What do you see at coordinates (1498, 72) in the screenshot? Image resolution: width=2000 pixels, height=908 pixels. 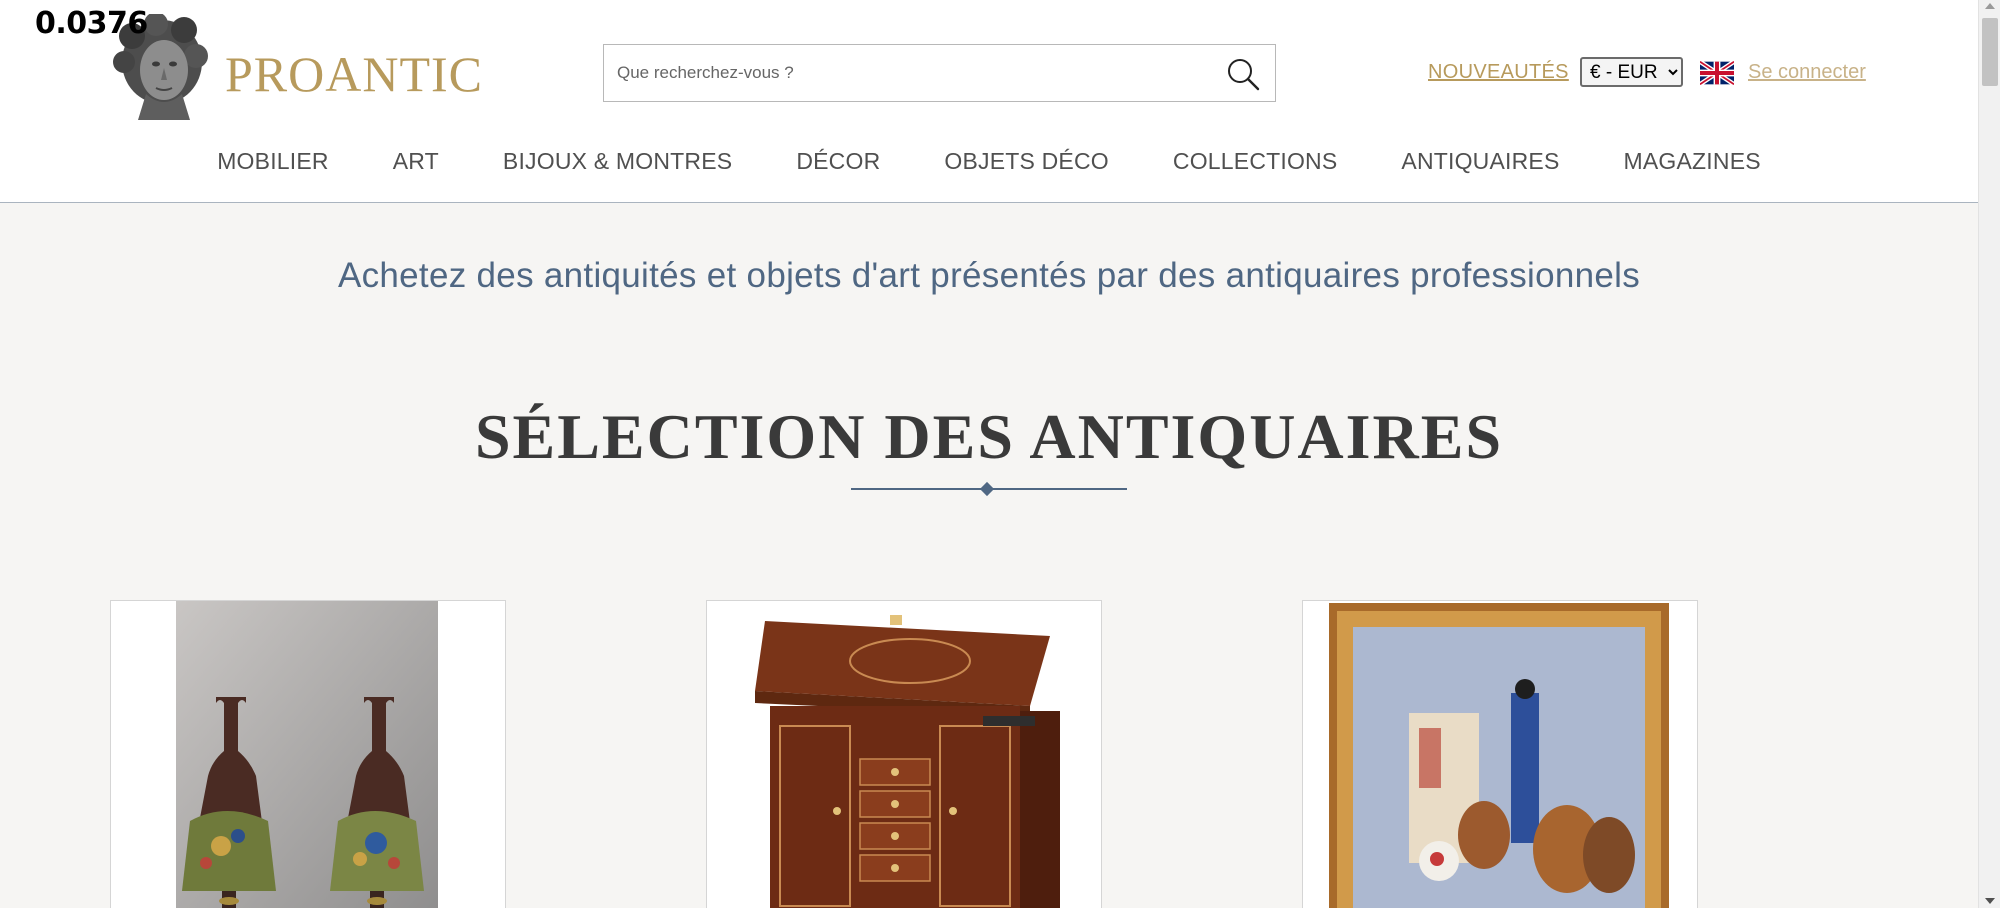 I see `new-arrivals-link: NOUVEAUTÉS` at bounding box center [1498, 72].